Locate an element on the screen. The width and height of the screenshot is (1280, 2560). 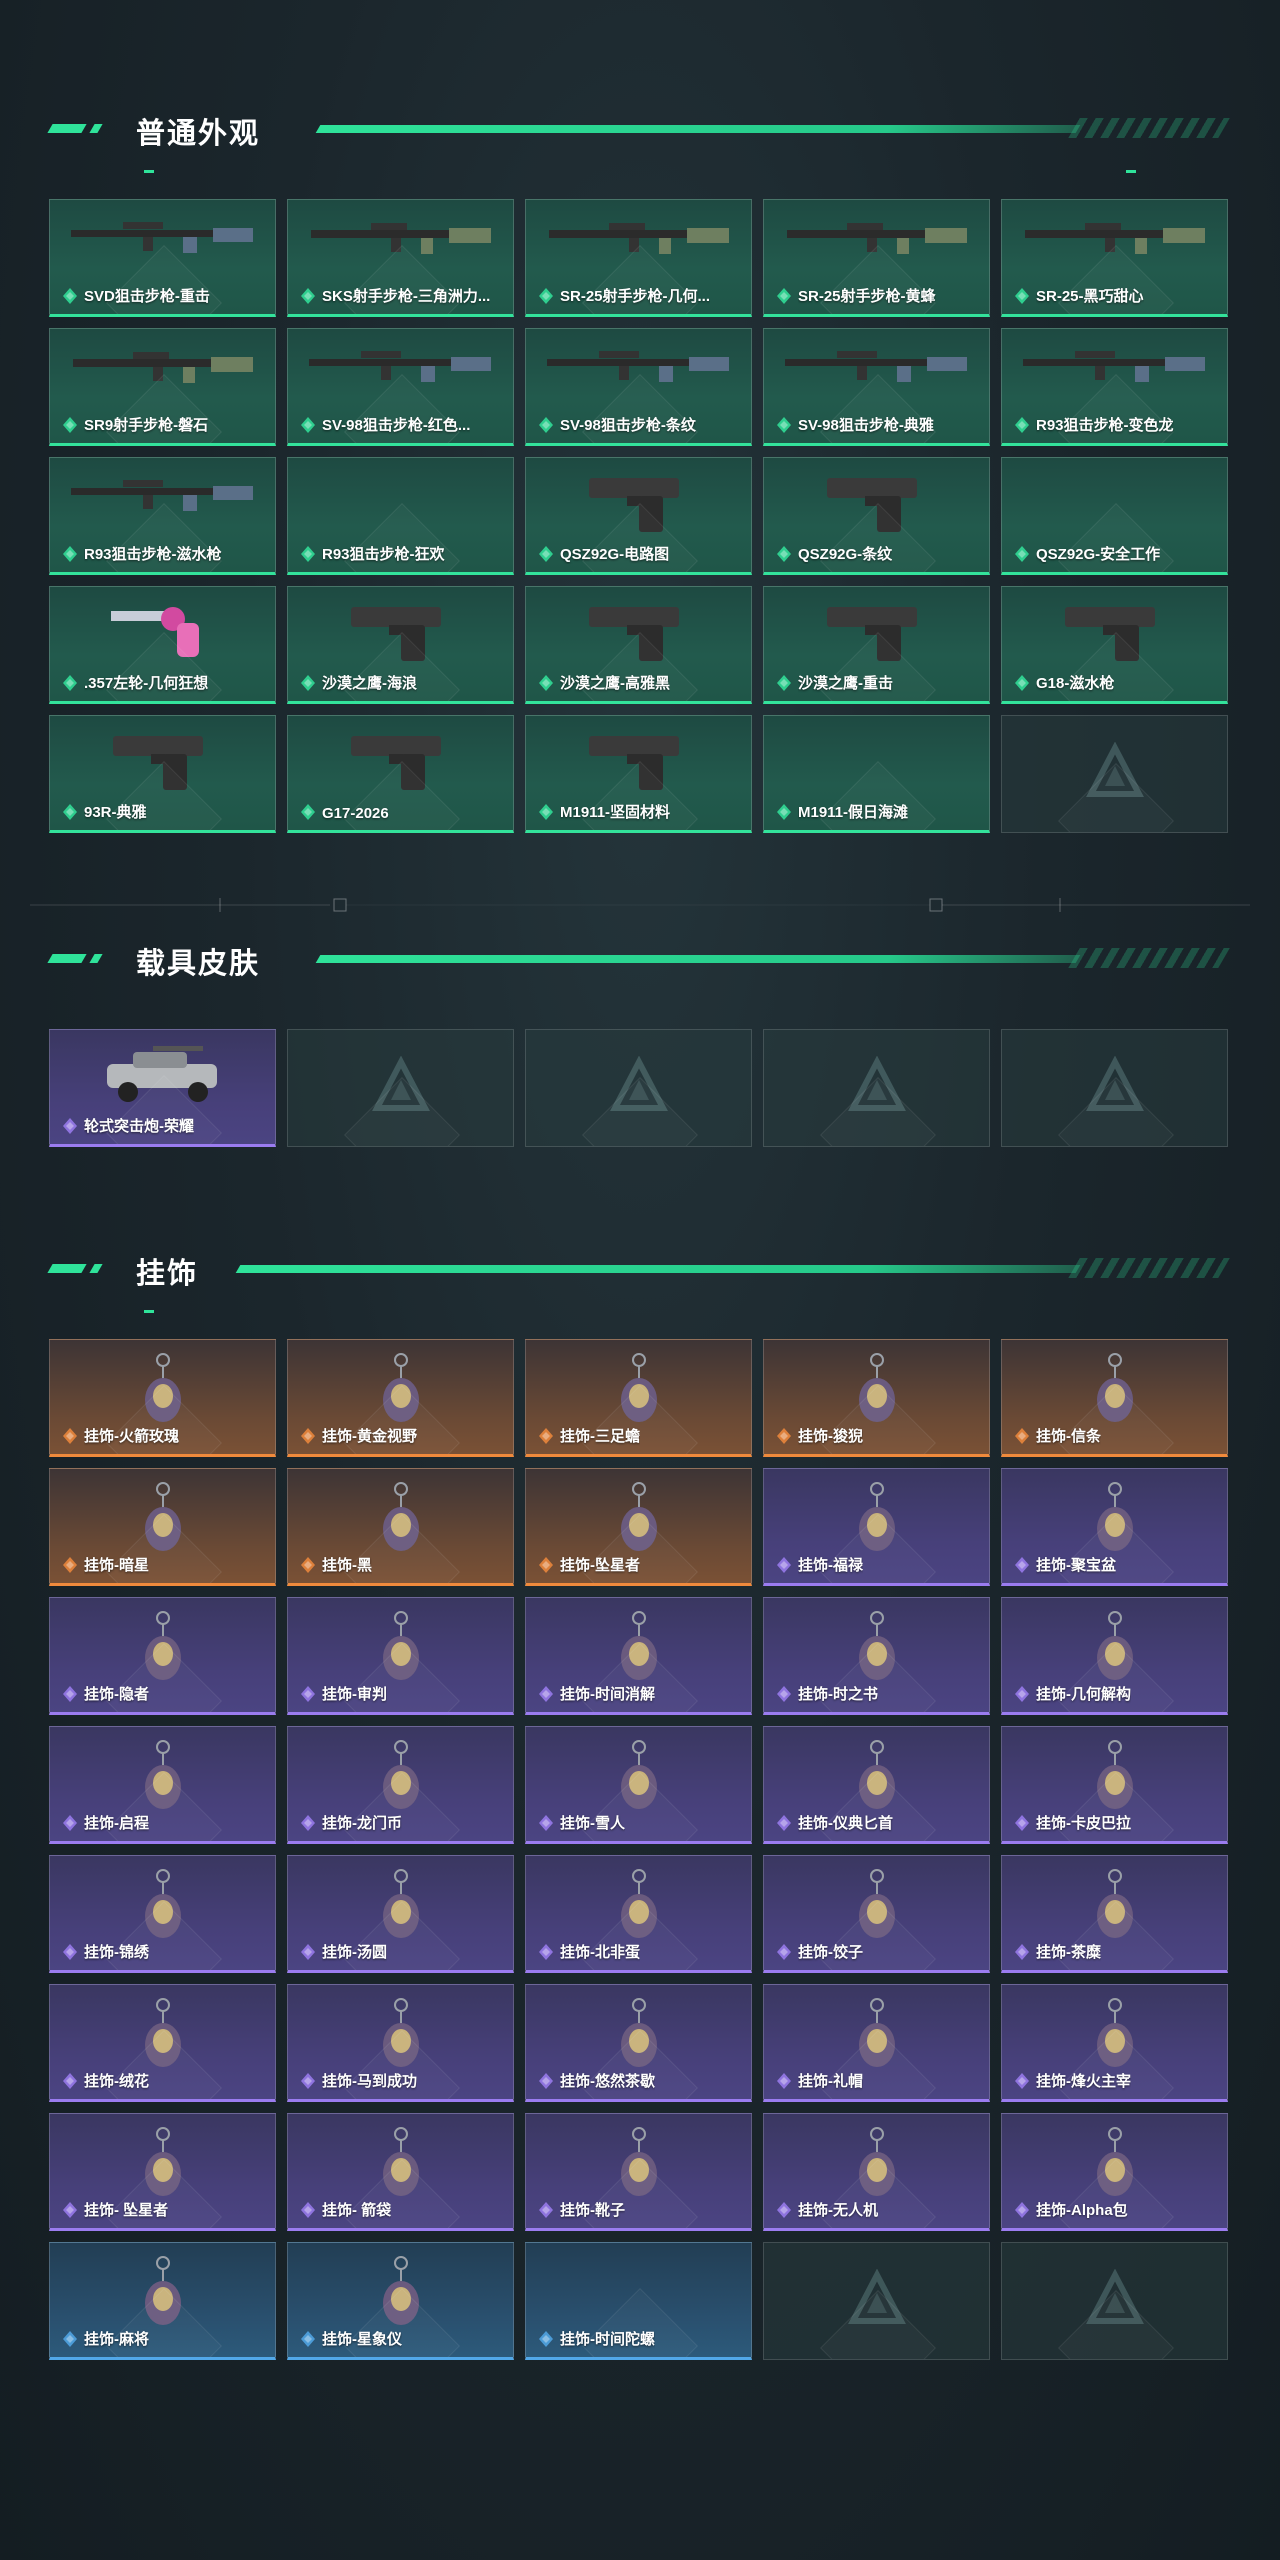
weapons-item-card: .357左轮-几何狂想 is located at coordinates (162, 645).